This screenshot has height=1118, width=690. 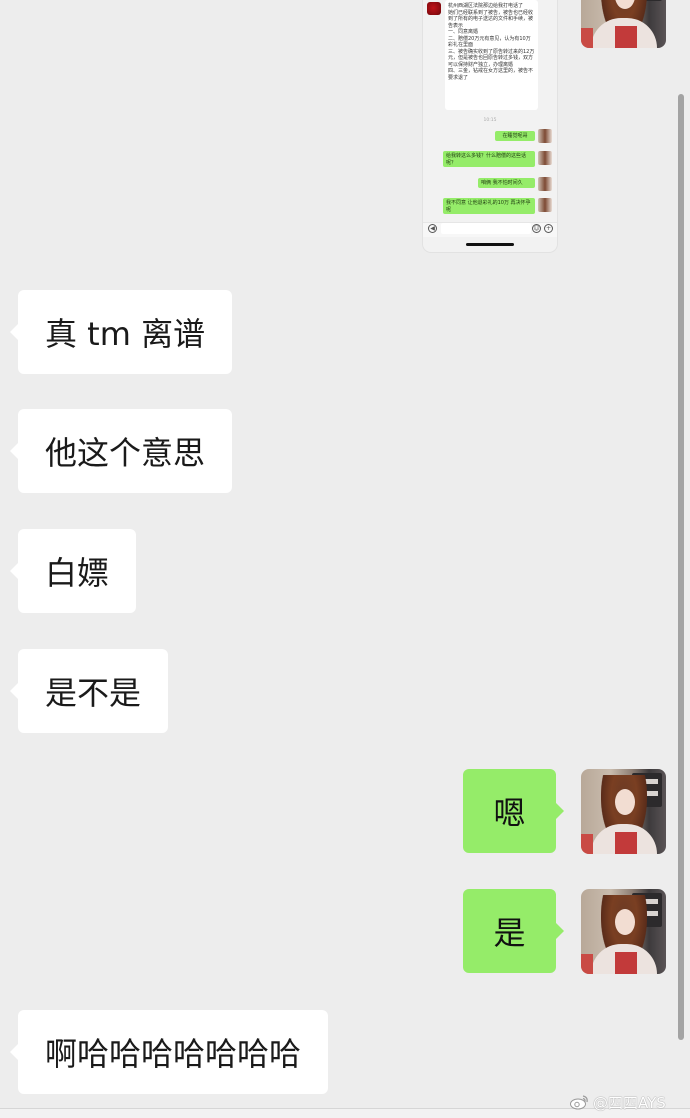 What do you see at coordinates (486, 228) in the screenshot?
I see `embedded-text-input` at bounding box center [486, 228].